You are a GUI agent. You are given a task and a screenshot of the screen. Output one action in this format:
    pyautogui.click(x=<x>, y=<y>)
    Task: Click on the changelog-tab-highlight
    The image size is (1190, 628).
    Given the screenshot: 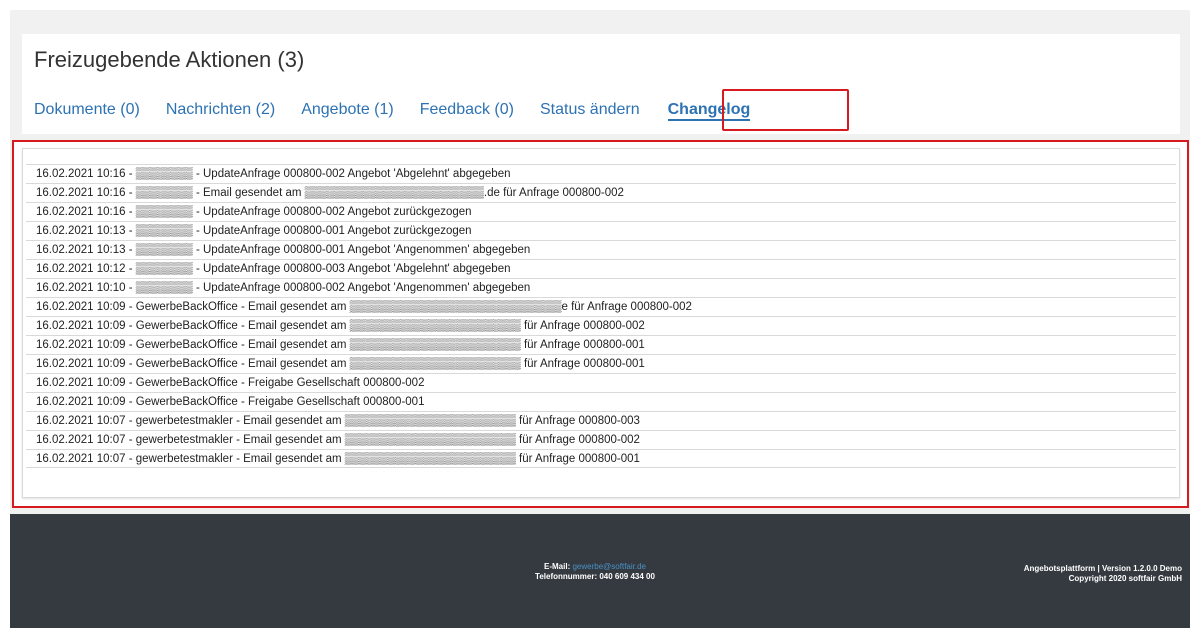 What is the action you would take?
    pyautogui.click(x=785, y=110)
    